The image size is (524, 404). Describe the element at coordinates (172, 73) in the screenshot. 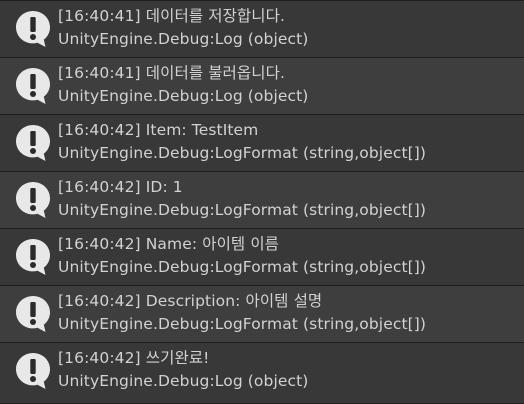

I see `log-message: [16:40:41] 데이터를 불러옵니다.` at that location.